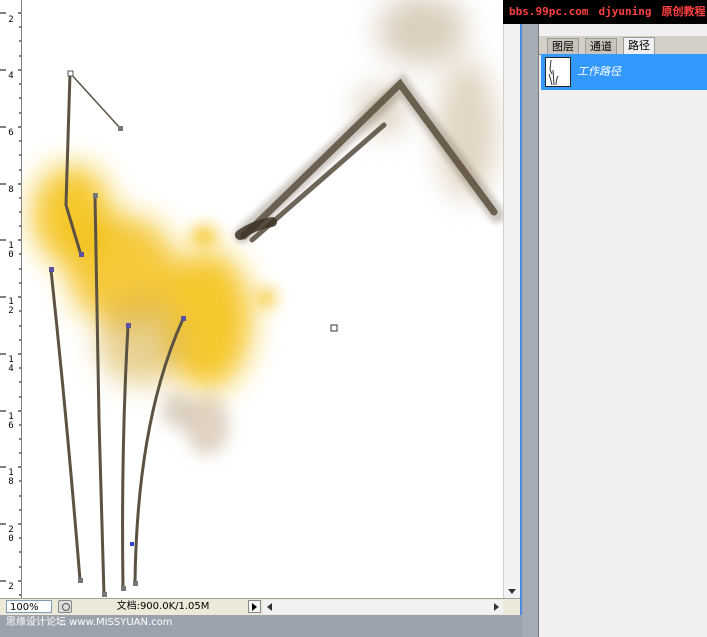 The width and height of the screenshot is (707, 637). Describe the element at coordinates (549, 11) in the screenshot. I see `watermark-site: bbs.99pc.com` at that location.